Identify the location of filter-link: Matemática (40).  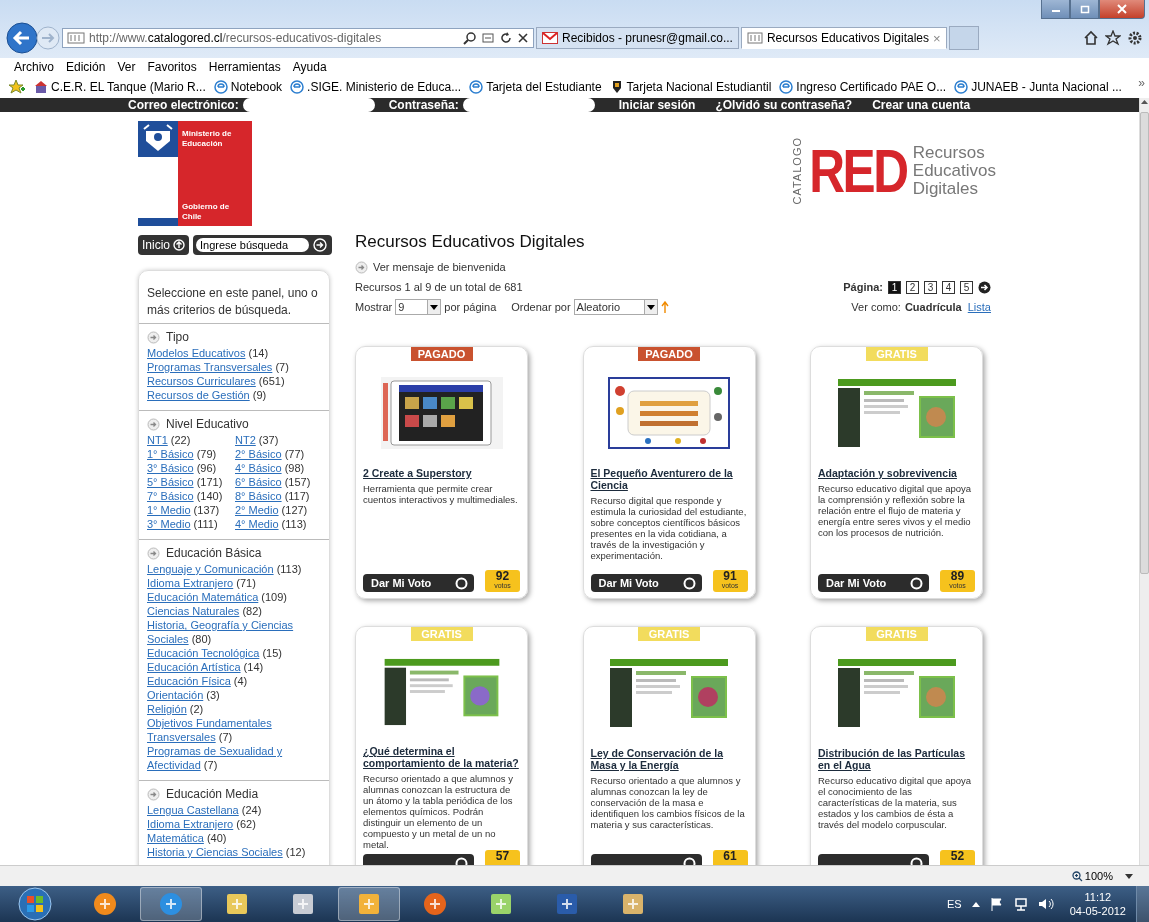
(234, 838).